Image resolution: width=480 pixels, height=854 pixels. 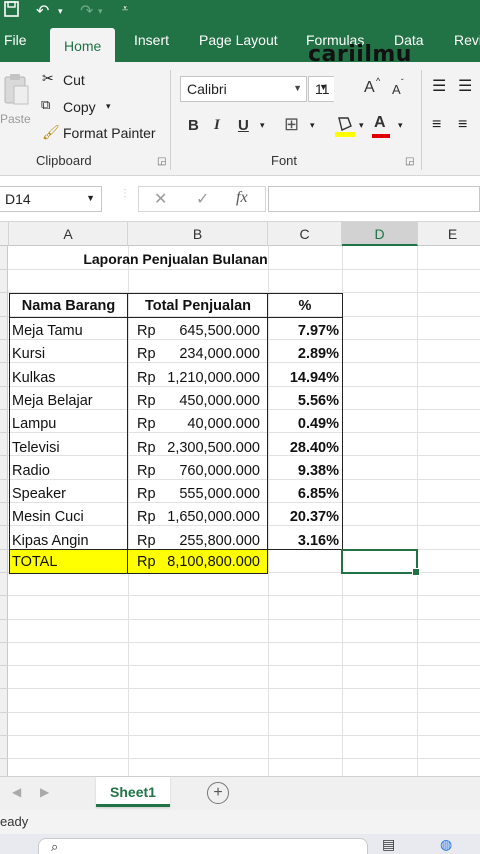 I want to click on undo-icon: ↶, so click(x=42, y=11).